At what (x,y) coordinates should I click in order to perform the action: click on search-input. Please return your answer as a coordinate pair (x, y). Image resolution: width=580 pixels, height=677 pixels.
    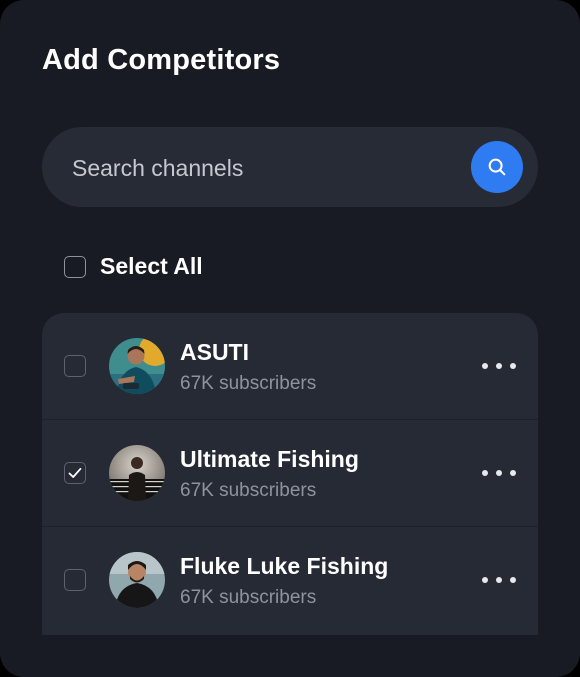
    Looking at the image, I should click on (262, 168).